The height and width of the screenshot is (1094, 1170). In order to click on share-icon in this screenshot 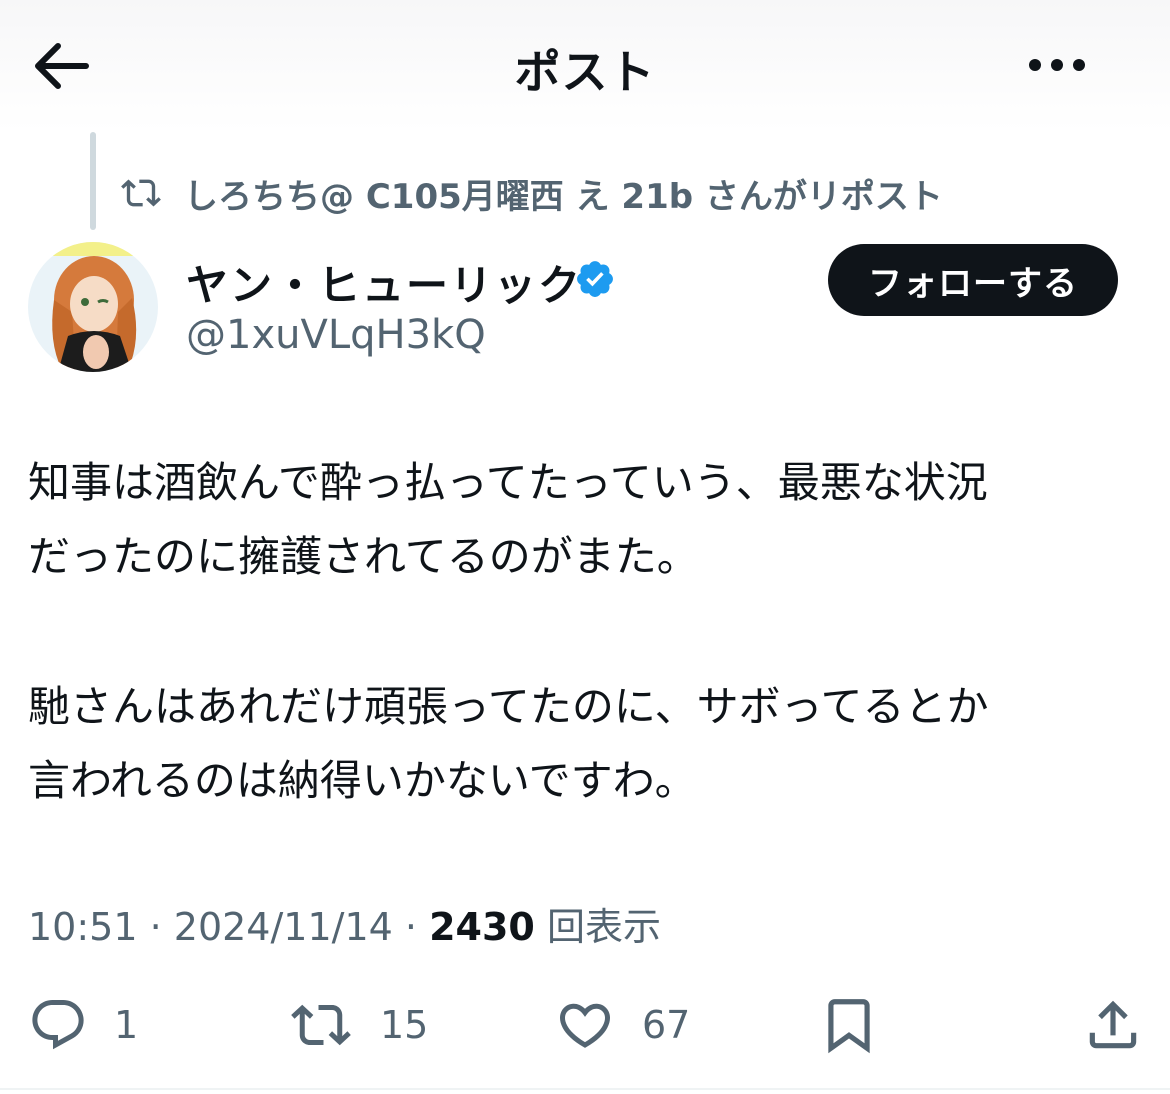, I will do `click(1113, 1024)`.